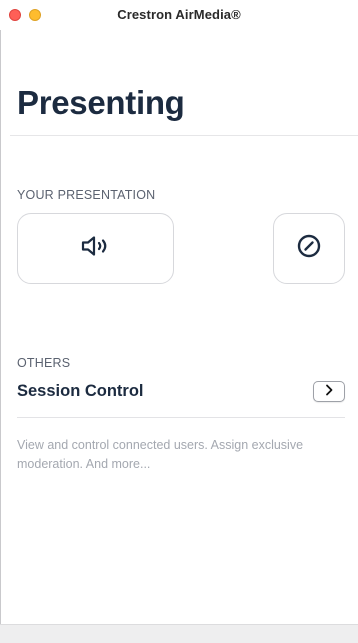 The height and width of the screenshot is (643, 358). I want to click on session-control-title: Session Control, so click(80, 391).